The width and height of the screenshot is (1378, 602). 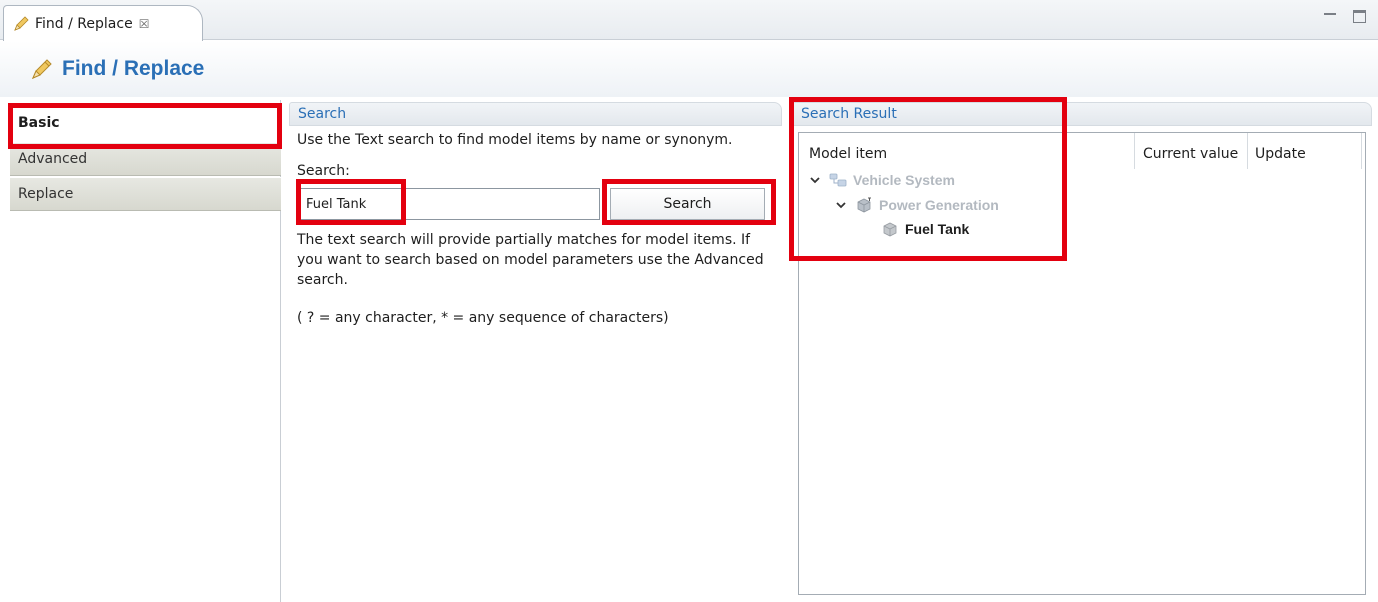 I want to click on view-tab-strip: Find / Replace ☒, so click(x=689, y=20).